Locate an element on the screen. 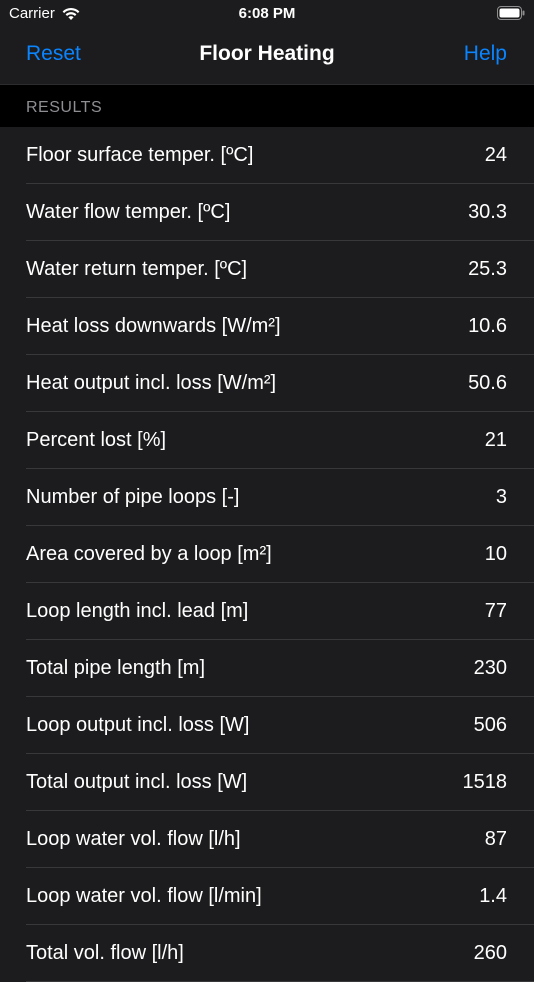 The width and height of the screenshot is (534, 982). result-row-total-output-incl-loss: Total output incl. loss [W] 1518 is located at coordinates (267, 782).